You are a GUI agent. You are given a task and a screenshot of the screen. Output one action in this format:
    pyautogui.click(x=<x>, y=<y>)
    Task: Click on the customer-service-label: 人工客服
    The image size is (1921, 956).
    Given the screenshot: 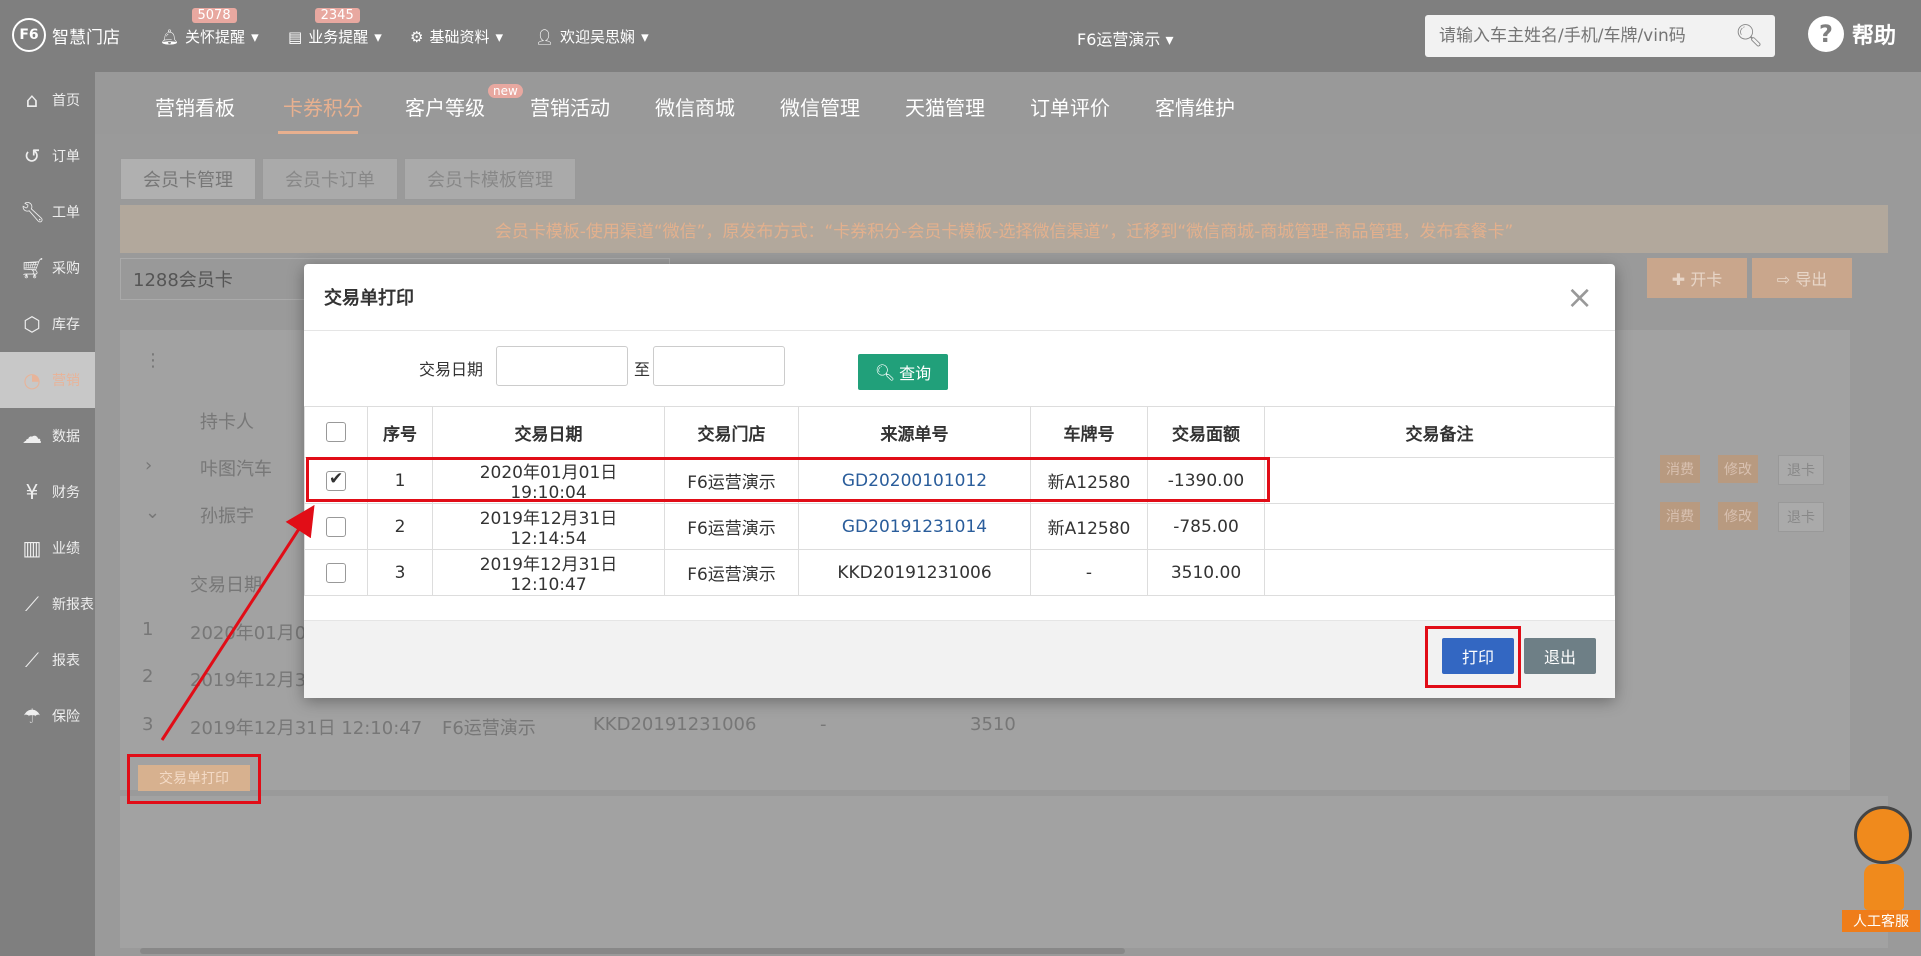 What is the action you would take?
    pyautogui.click(x=1881, y=921)
    